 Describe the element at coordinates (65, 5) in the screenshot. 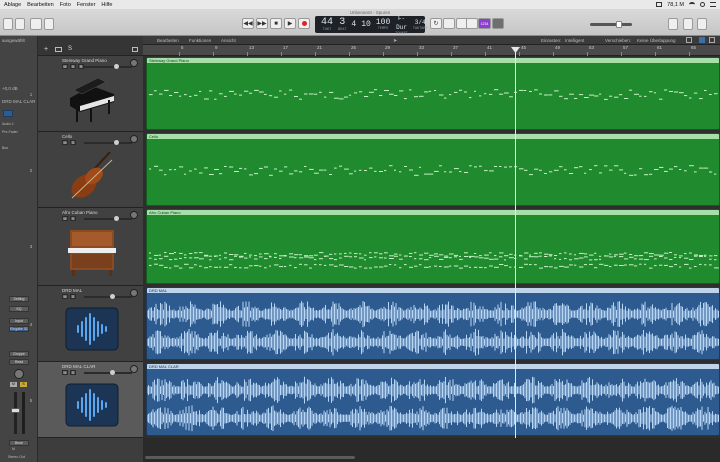

I see `menu-foto: Foto` at that location.